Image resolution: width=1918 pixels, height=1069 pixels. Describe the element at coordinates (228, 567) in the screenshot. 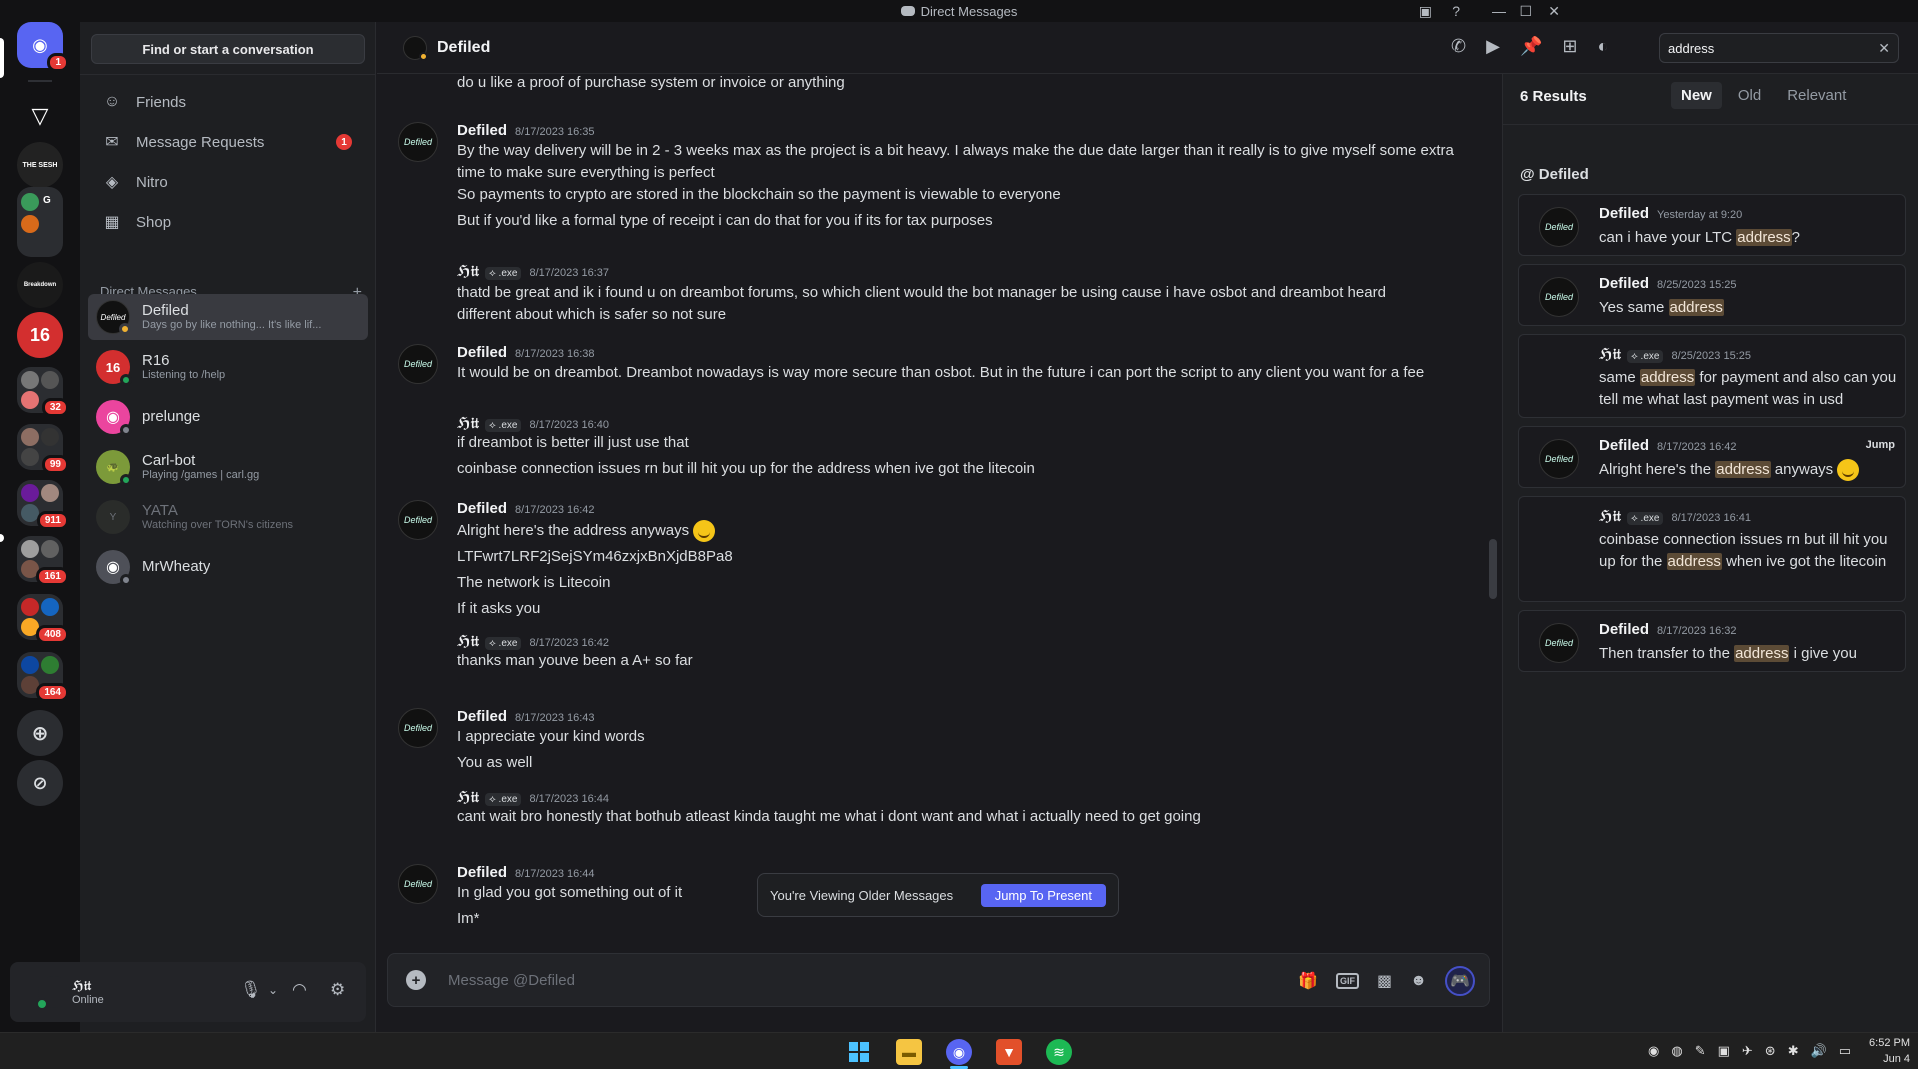

I see `dm-item-mrwheaty: ◉ MrWheaty` at that location.